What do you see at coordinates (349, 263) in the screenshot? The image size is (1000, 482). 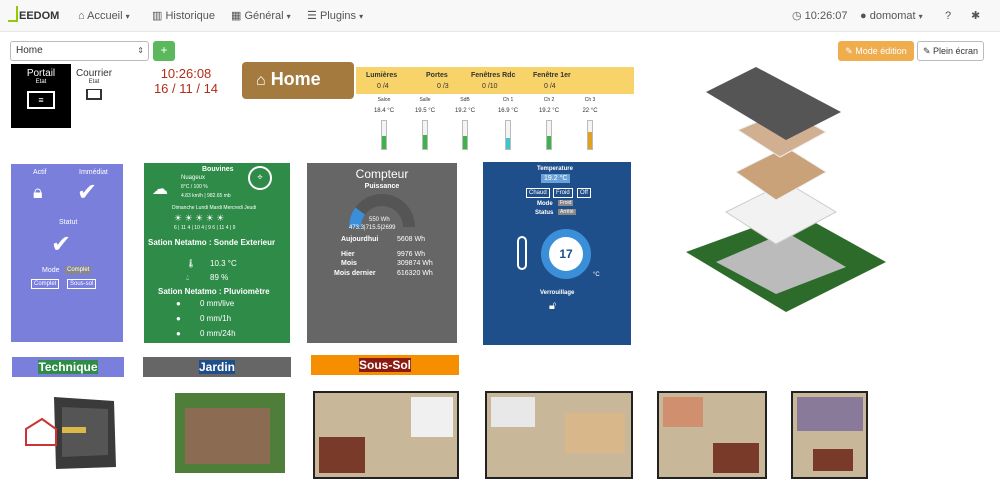 I see `row-label: Mois` at bounding box center [349, 263].